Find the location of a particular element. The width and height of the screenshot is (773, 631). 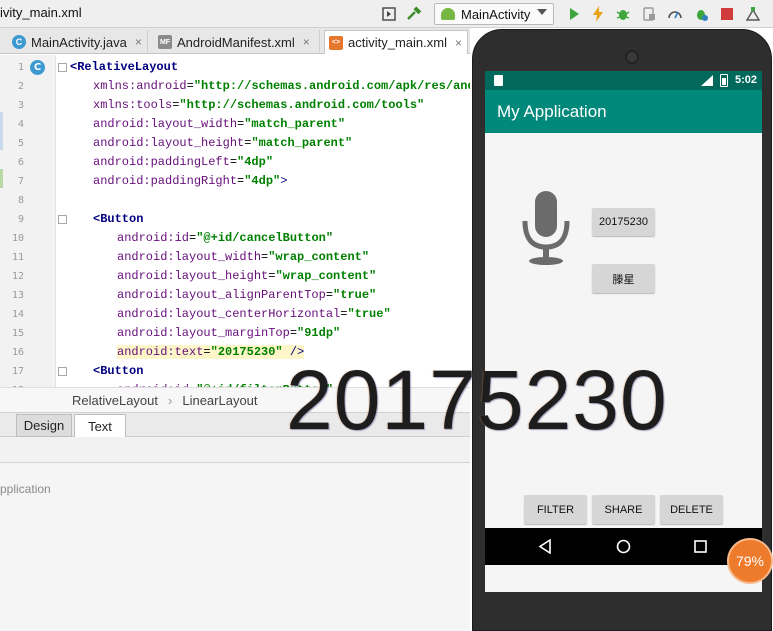

name-button: 滕星 is located at coordinates (623, 278).